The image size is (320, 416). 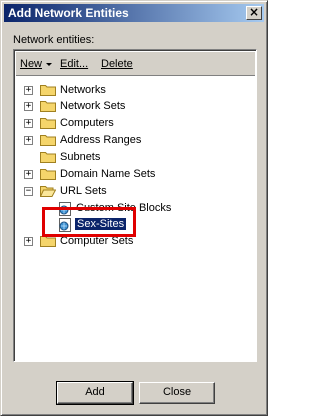 I want to click on tree-item-label: Domain Name Sets, so click(x=108, y=174).